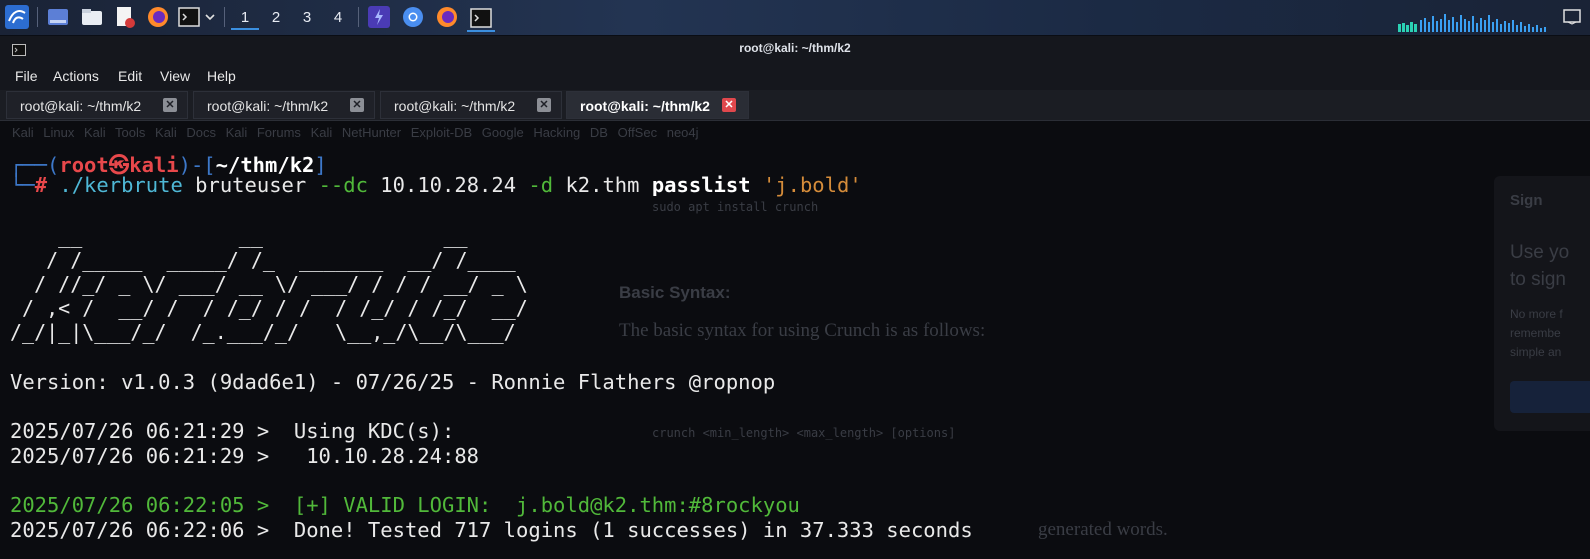  I want to click on terminal-tab-4: root@kali: ~/thm/k2 ✕, so click(657, 105).